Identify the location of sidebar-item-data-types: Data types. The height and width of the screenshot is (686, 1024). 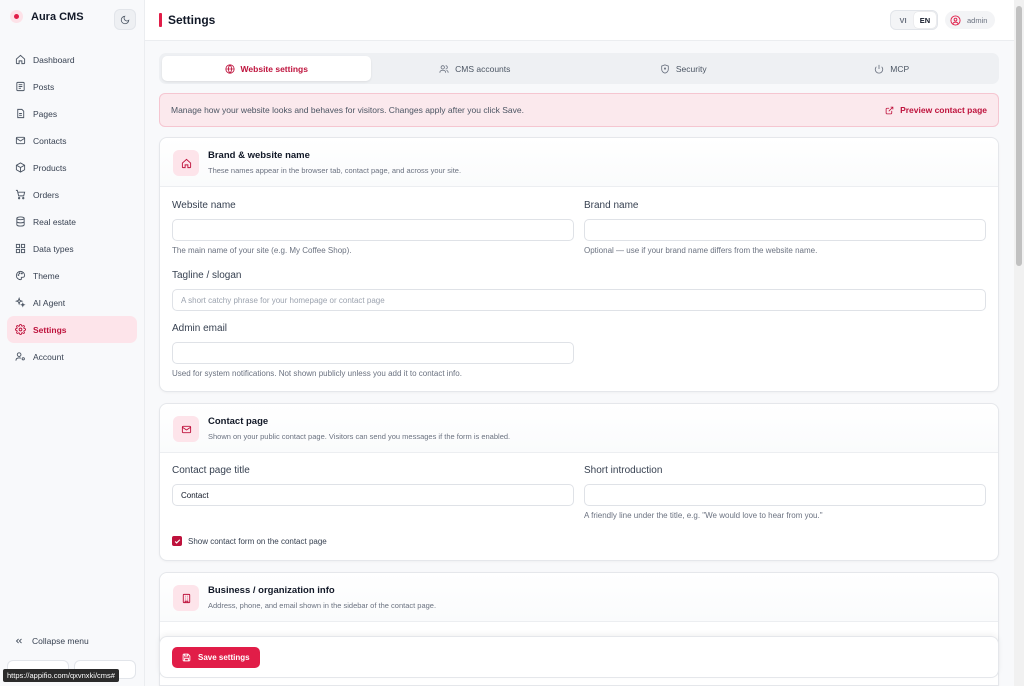
(72, 248).